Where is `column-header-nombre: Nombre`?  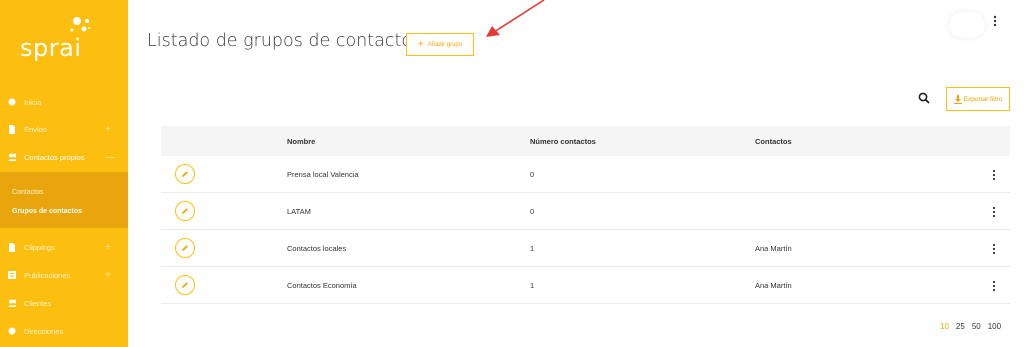 column-header-nombre: Nombre is located at coordinates (301, 141).